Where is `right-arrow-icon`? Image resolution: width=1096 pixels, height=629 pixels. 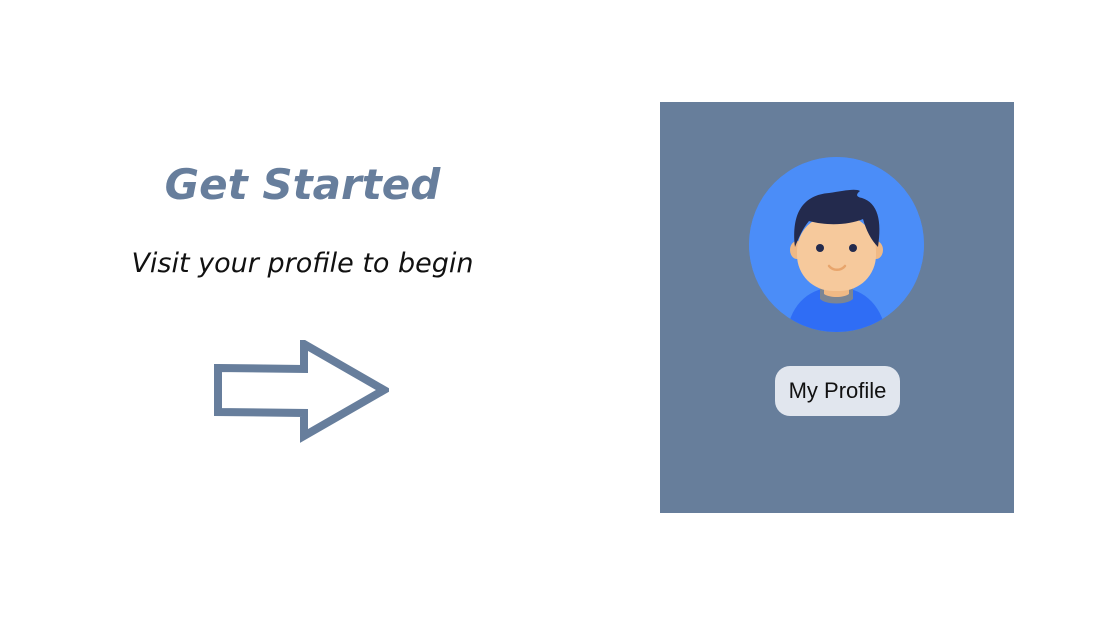
right-arrow-icon is located at coordinates (303, 390).